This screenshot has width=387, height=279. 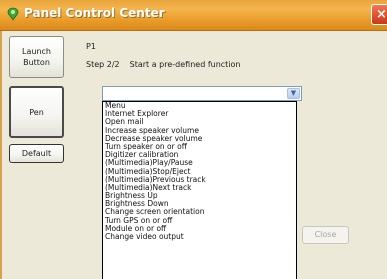 I want to click on app-icon, so click(x=13, y=14).